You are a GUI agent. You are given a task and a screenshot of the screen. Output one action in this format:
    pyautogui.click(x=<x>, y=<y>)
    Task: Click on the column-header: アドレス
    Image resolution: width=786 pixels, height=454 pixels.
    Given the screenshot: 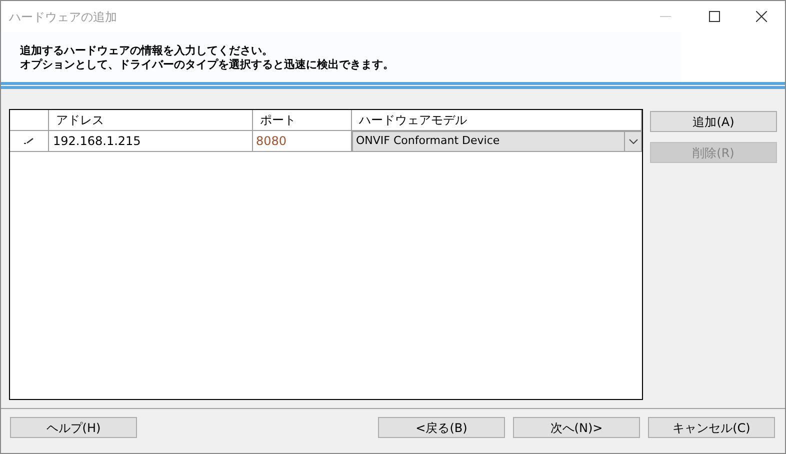 What is the action you would take?
    pyautogui.click(x=151, y=120)
    